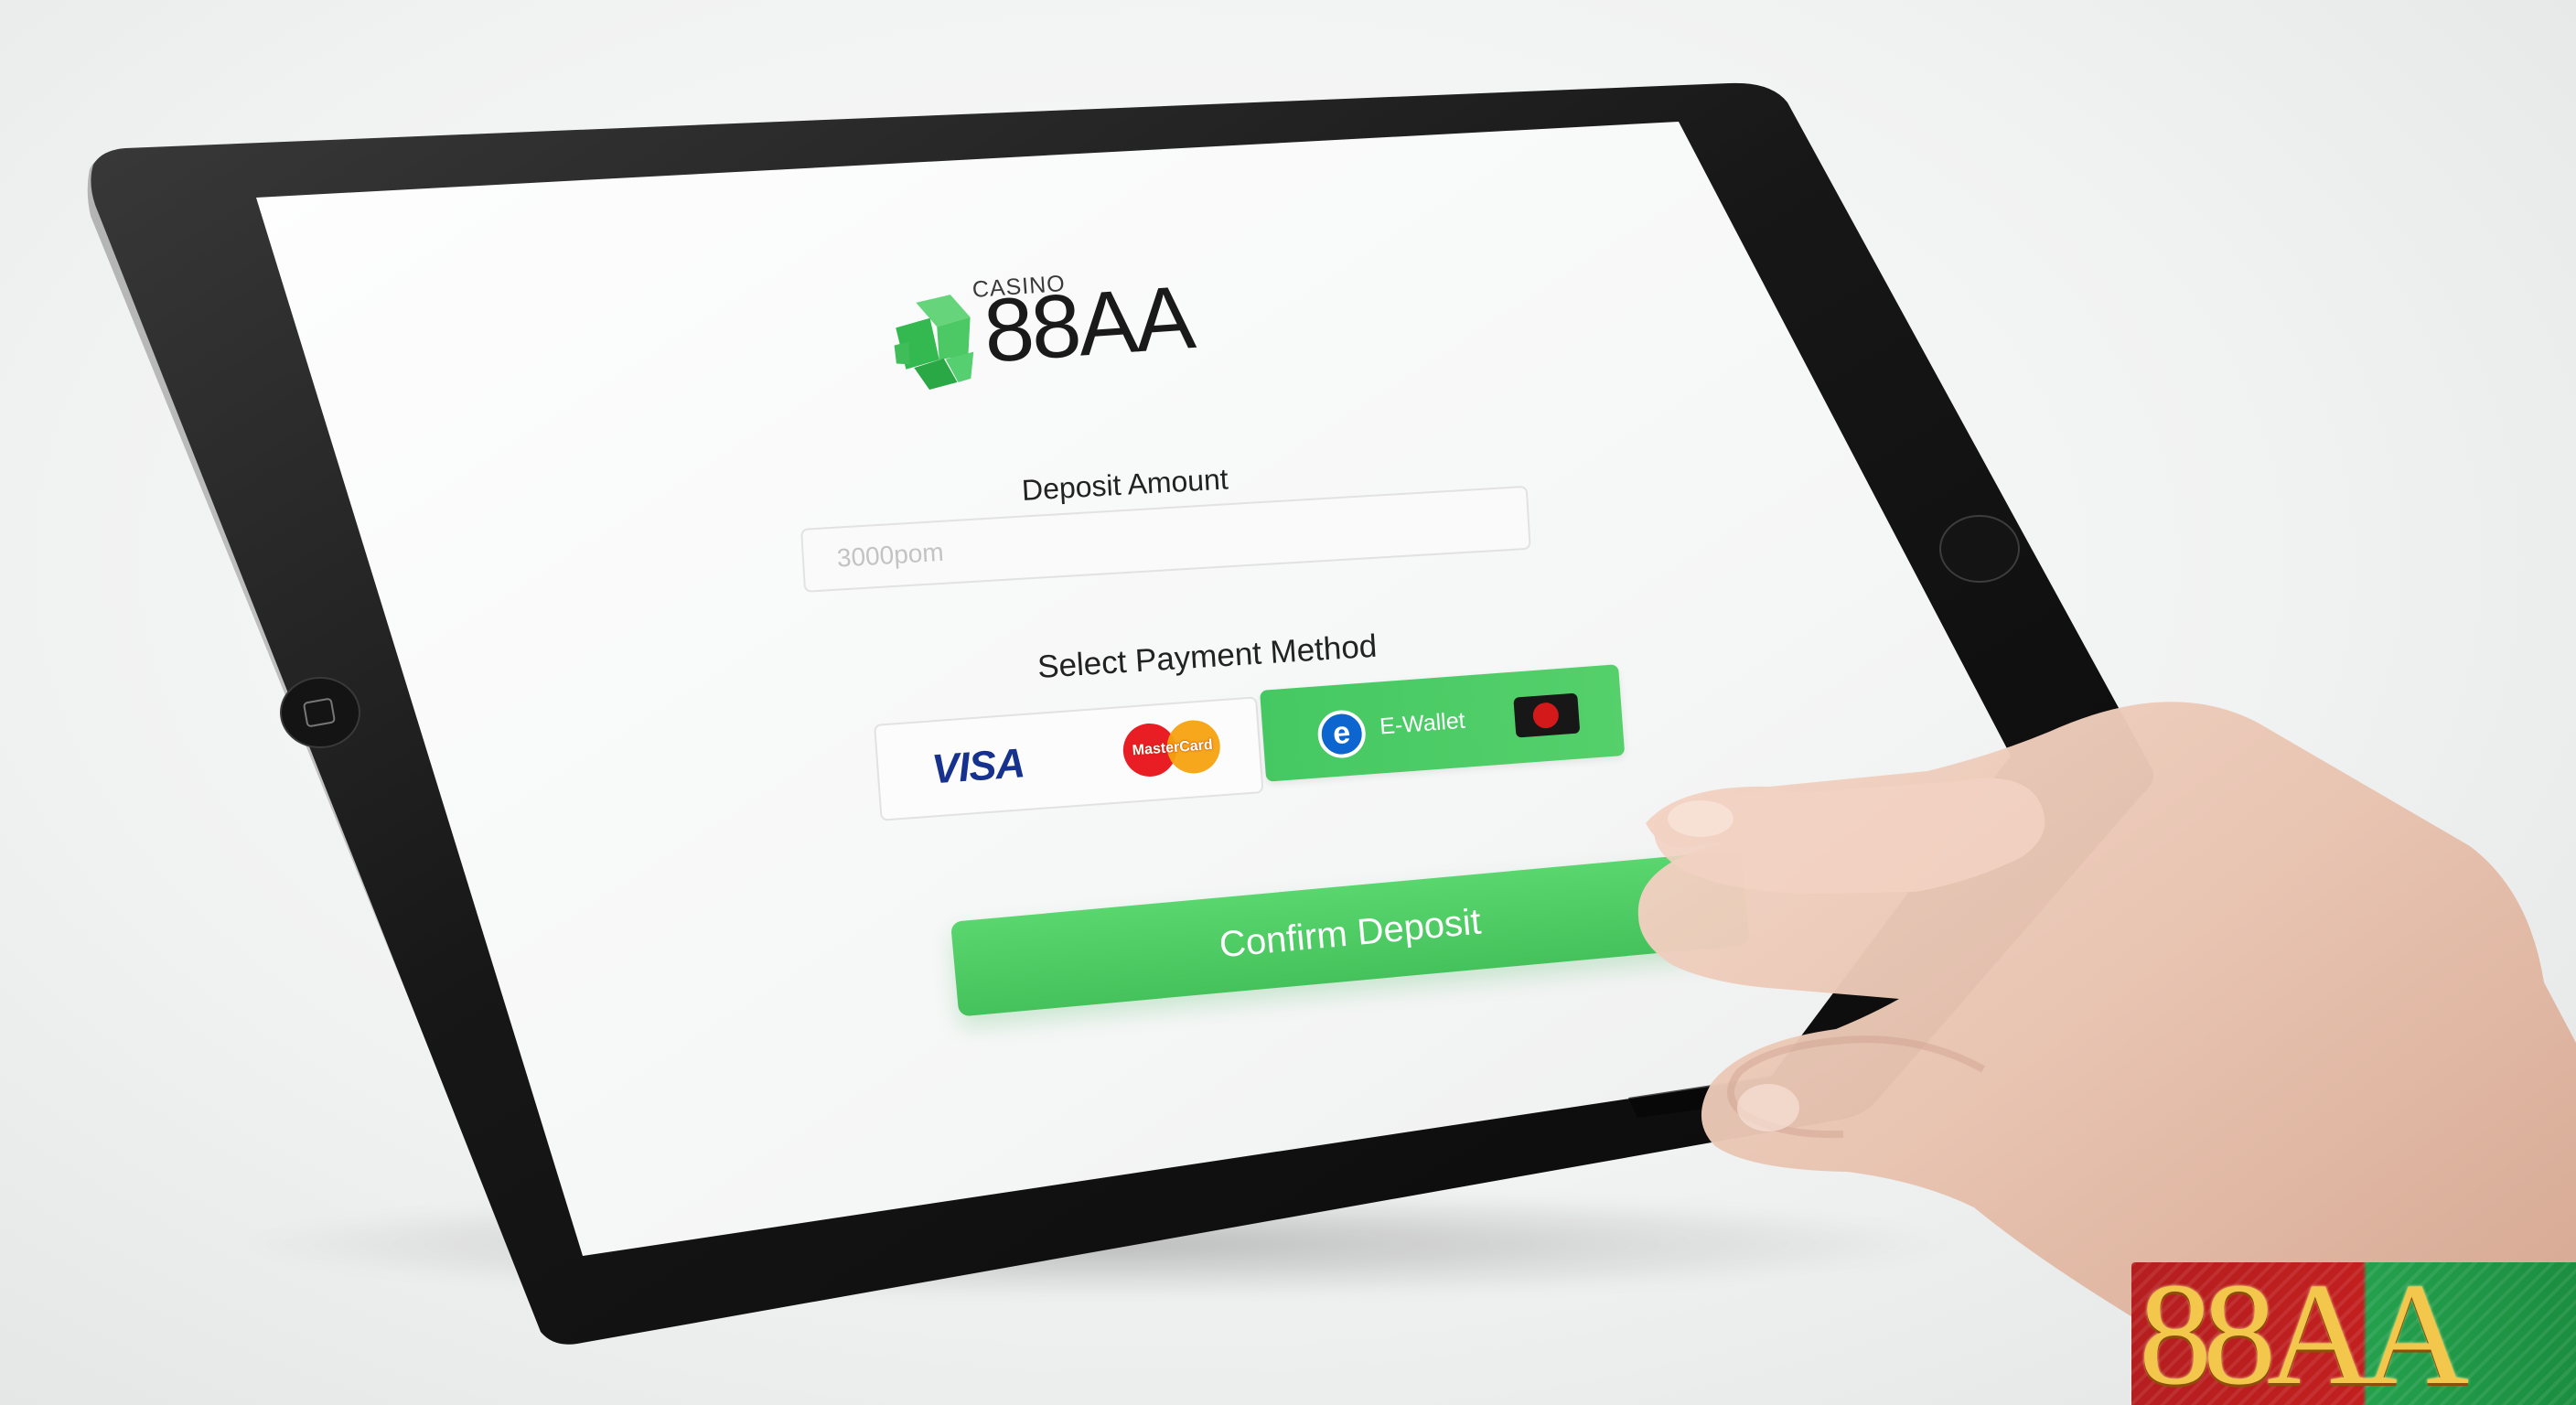 The width and height of the screenshot is (2576, 1405). I want to click on watermark-logo: 88AA, so click(2354, 1333).